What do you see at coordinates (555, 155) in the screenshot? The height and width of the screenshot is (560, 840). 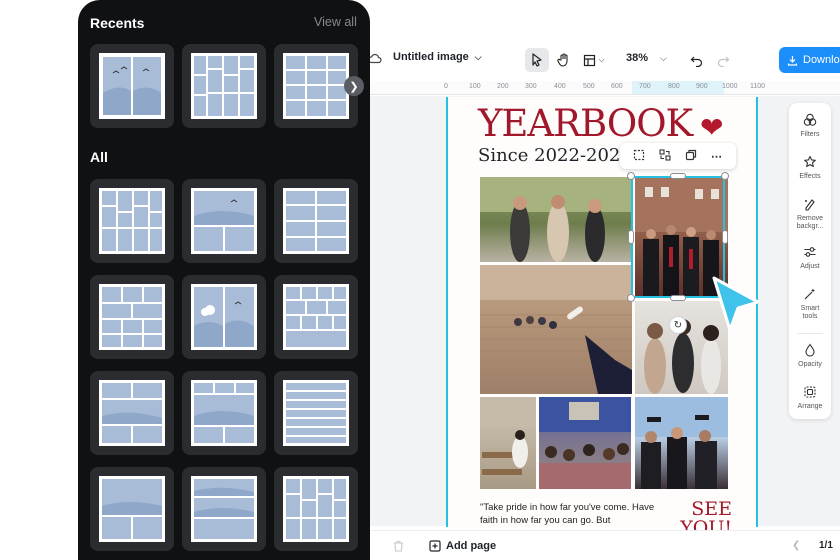 I see `yearbook-subtitle: Since 2022-2025` at bounding box center [555, 155].